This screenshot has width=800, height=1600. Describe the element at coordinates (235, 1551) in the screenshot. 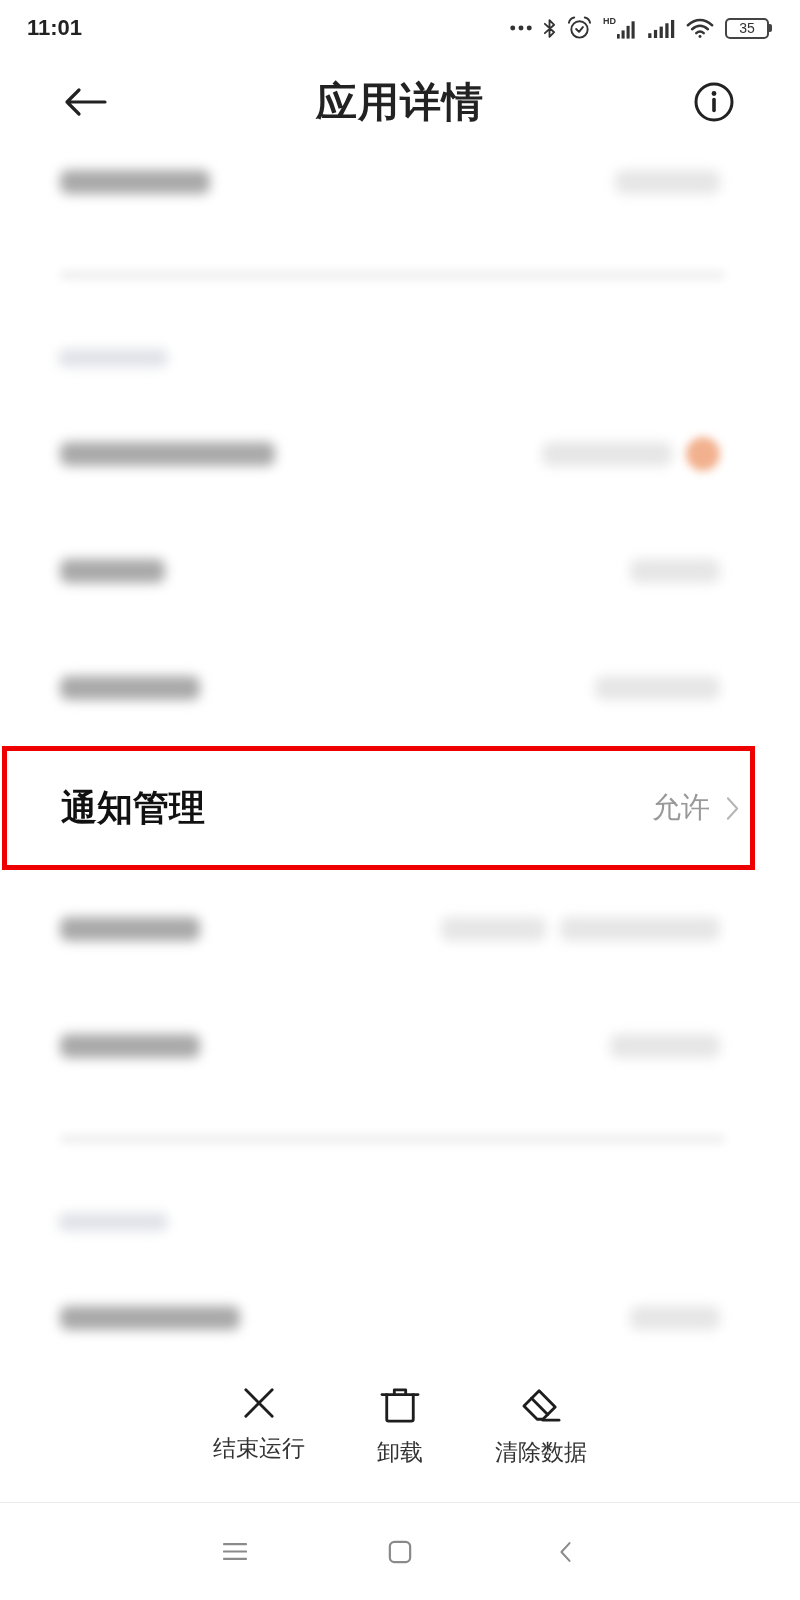

I see `menu-icon` at that location.